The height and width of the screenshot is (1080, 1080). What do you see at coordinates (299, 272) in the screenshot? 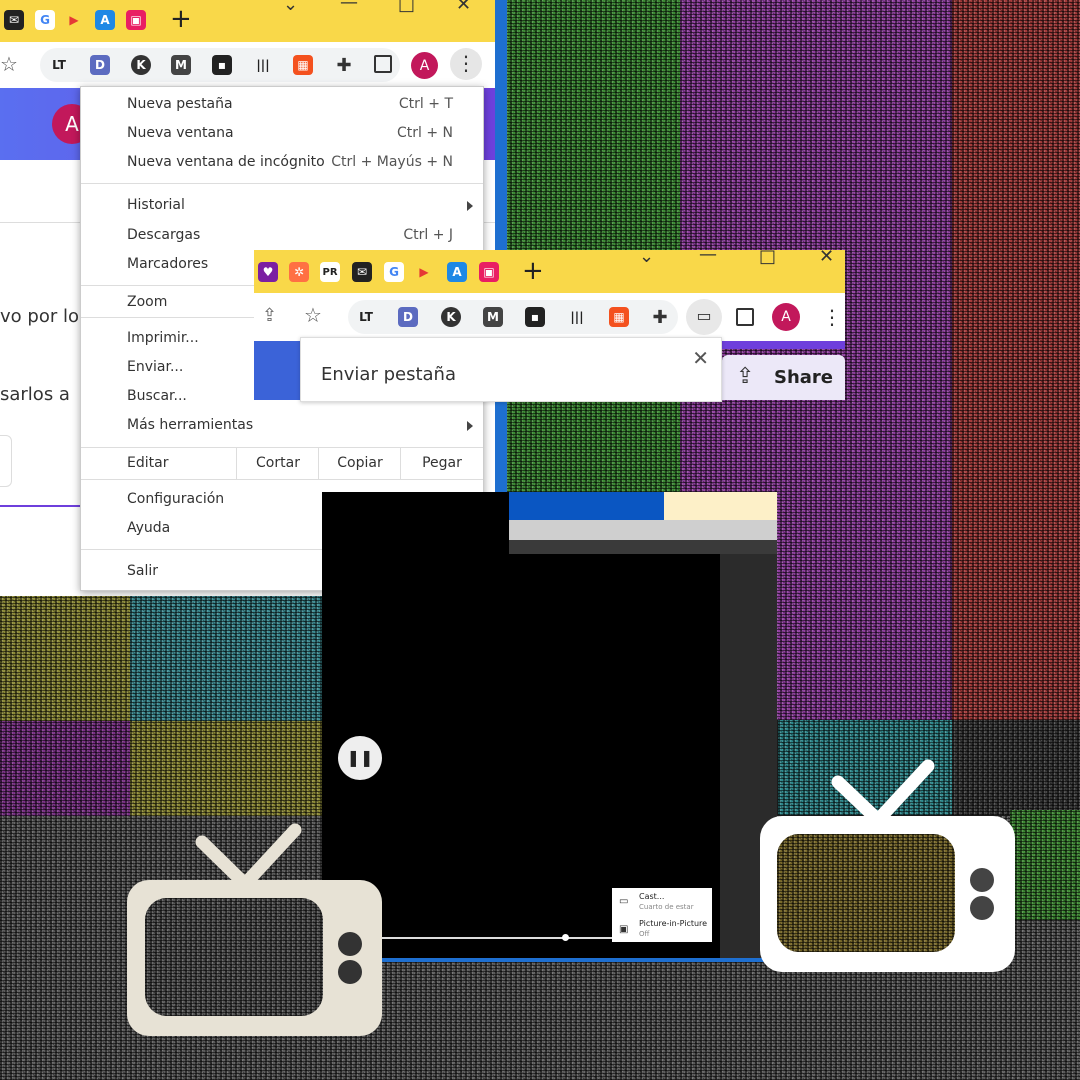
I see `app-tab-icon: ✲` at bounding box center [299, 272].